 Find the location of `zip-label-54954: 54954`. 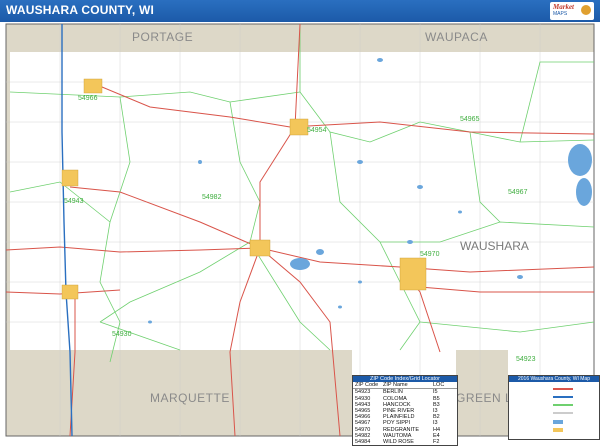

zip-label-54954: 54954 is located at coordinates (317, 130).